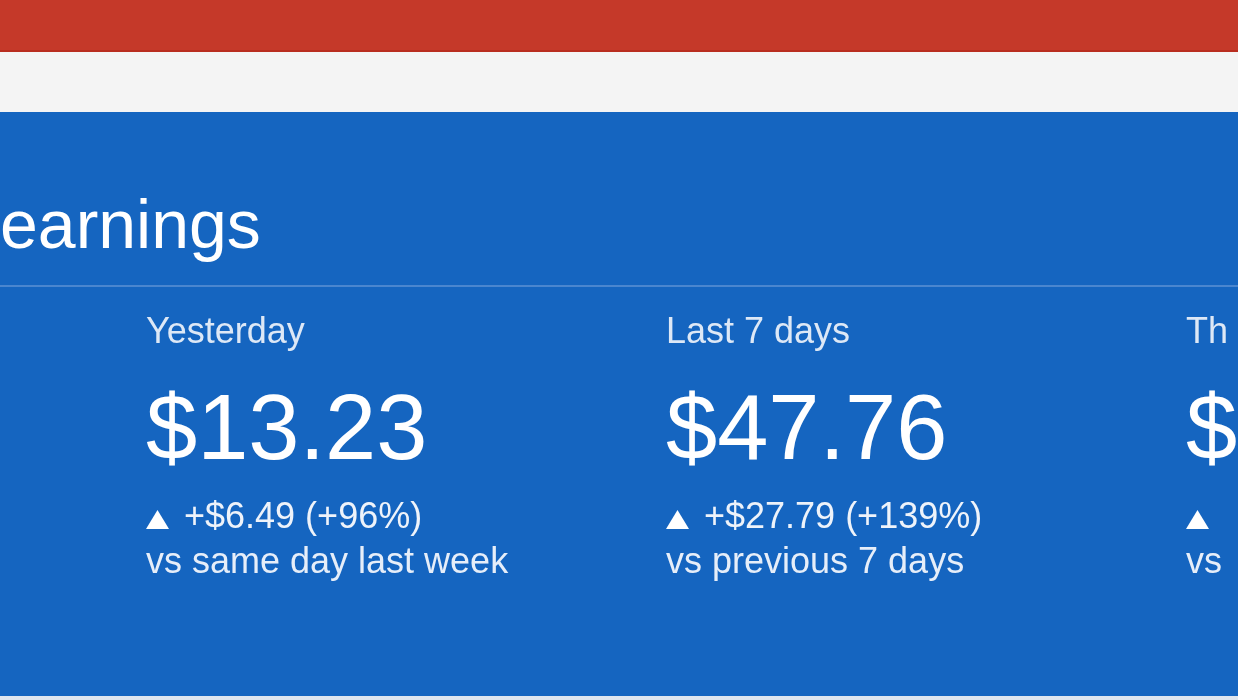  Describe the element at coordinates (327, 561) in the screenshot. I see `comparison-text: vs same day last week` at that location.